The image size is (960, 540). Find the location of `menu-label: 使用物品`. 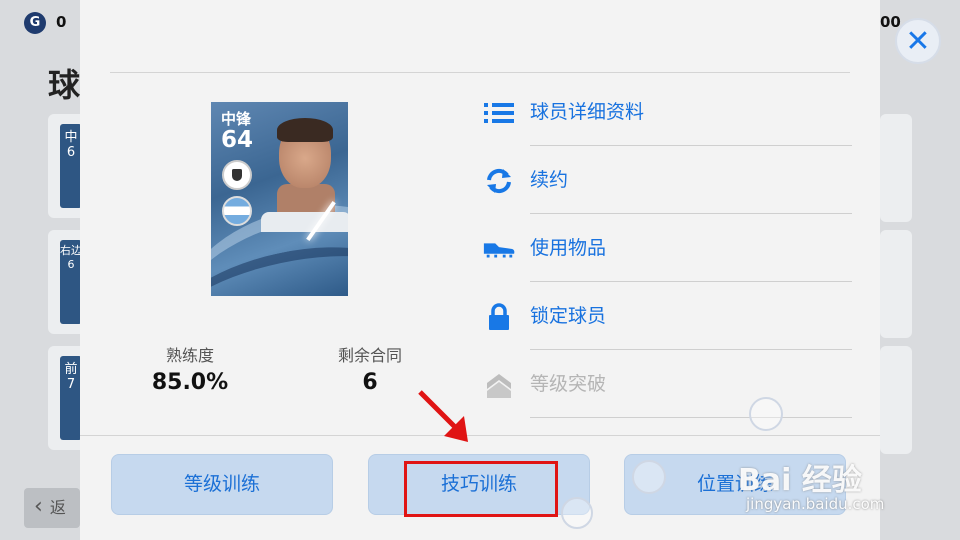

menu-label: 使用物品 is located at coordinates (568, 248).